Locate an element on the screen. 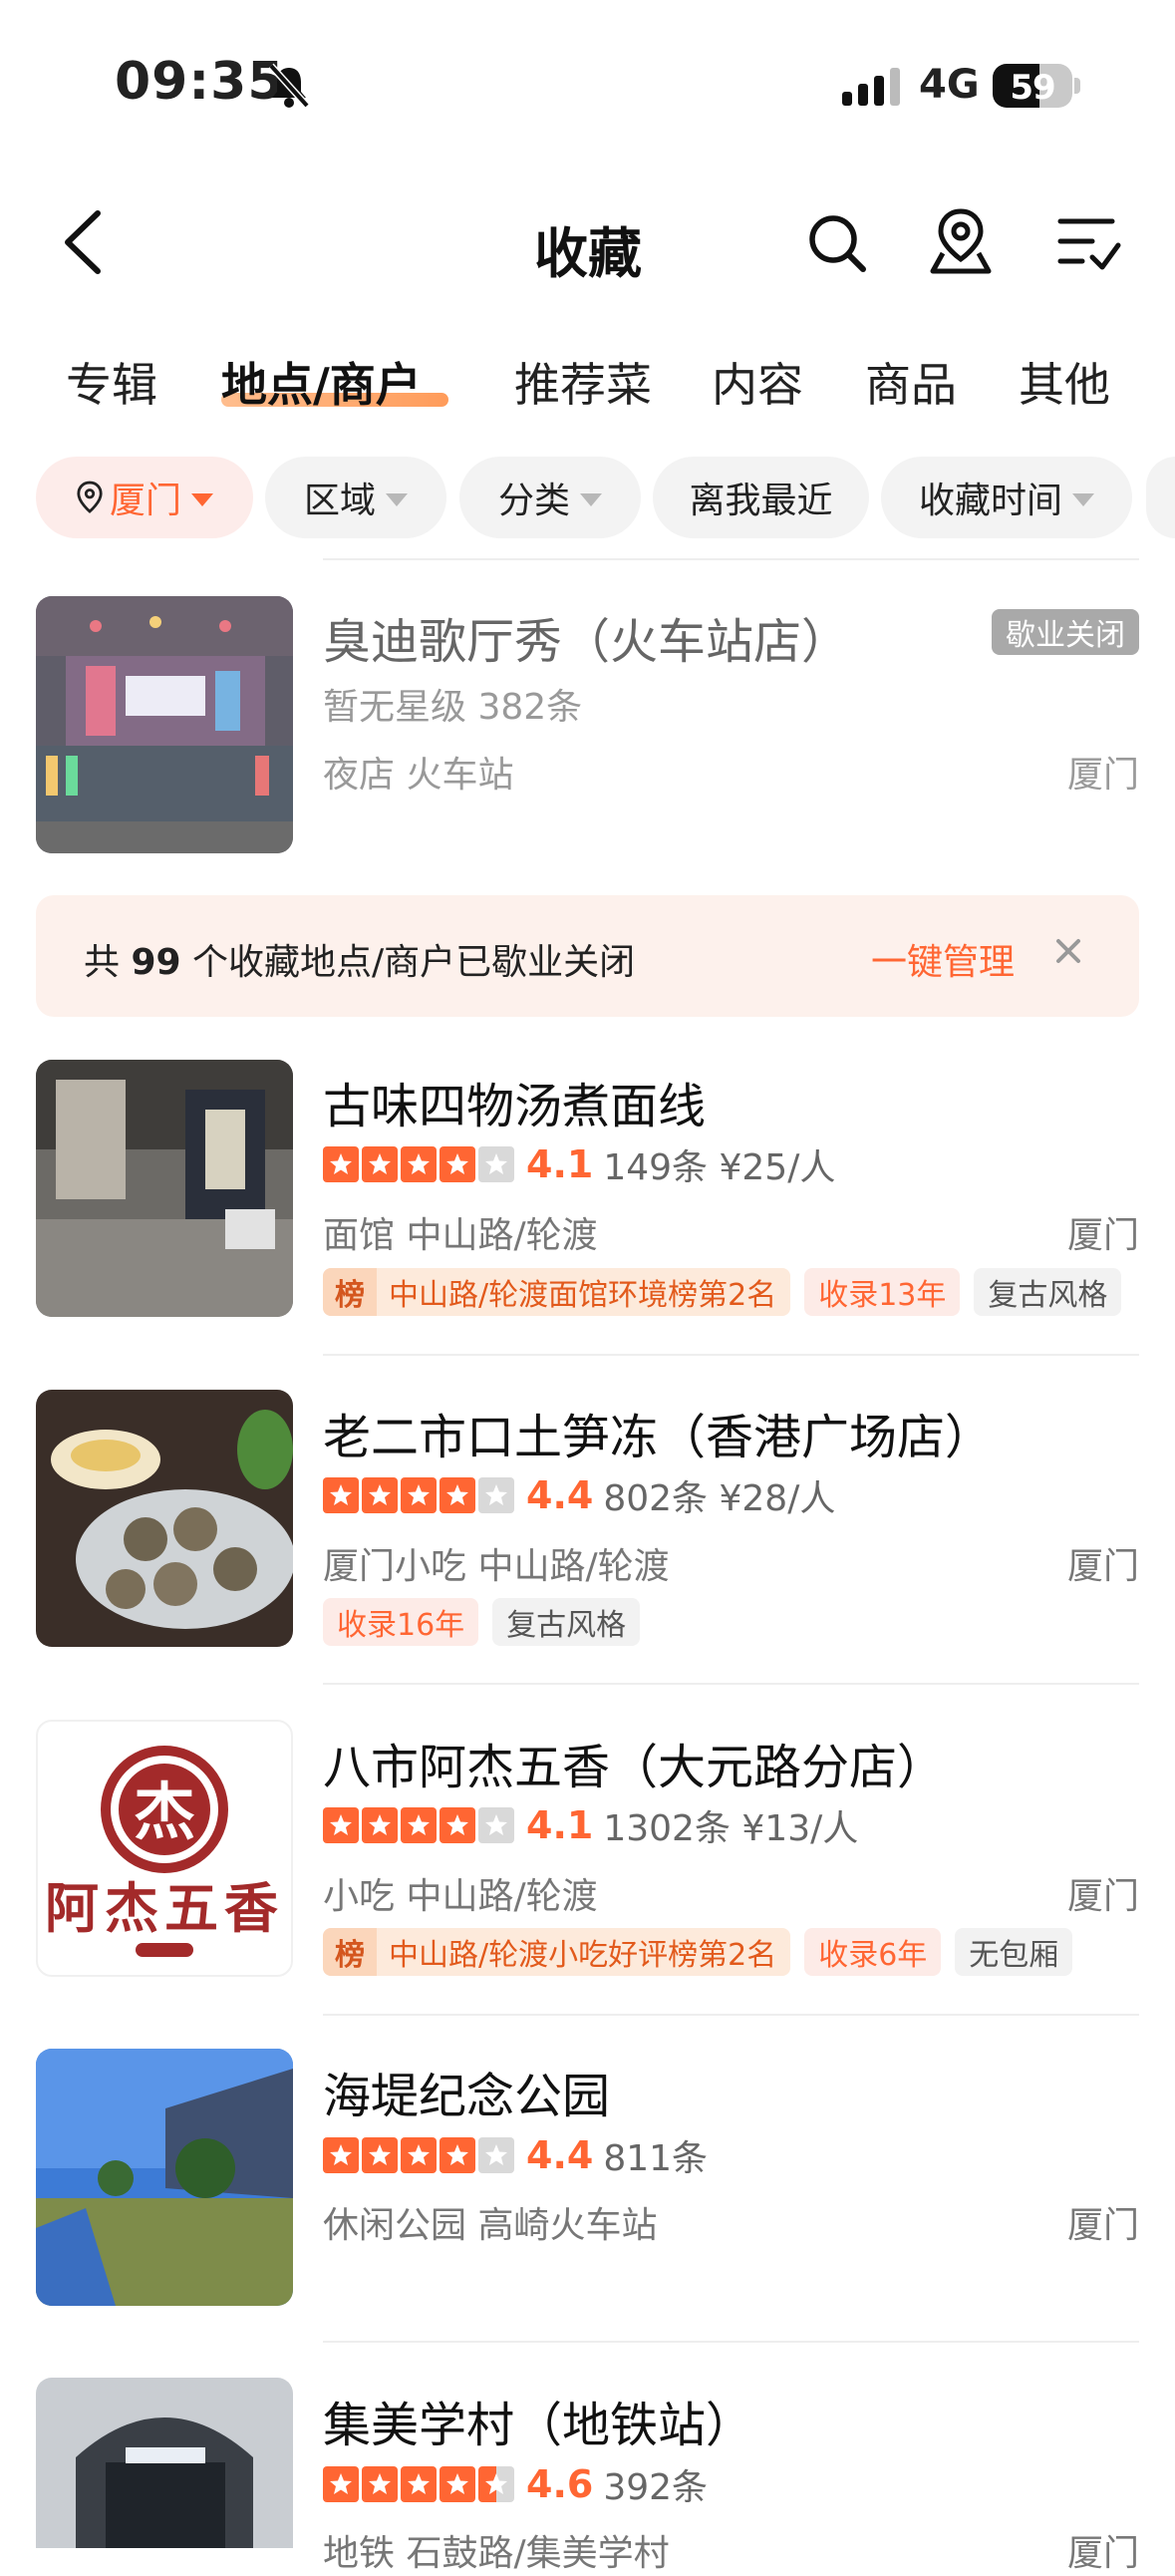 This screenshot has width=1175, height=2576. item-rating-row: 4.6 392条 is located at coordinates (515, 2484).